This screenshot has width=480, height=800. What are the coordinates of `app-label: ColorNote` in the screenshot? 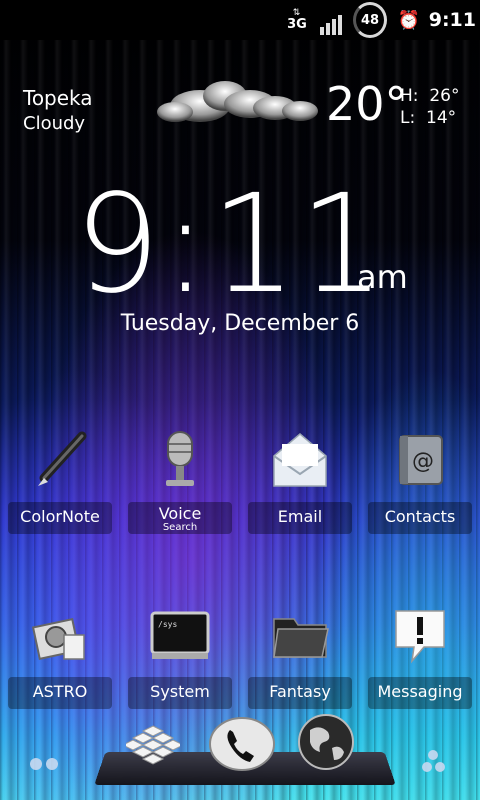 It's located at (60, 518).